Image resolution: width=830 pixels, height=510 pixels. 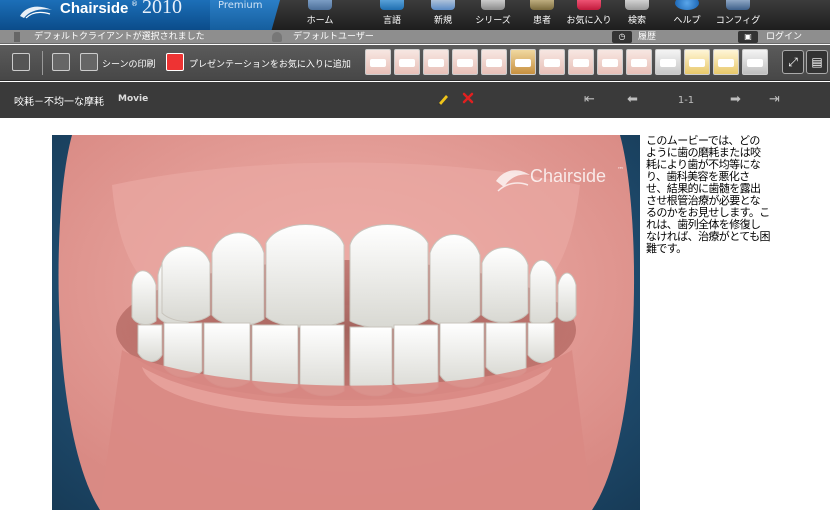 I want to click on nav-patient-label: 患者, so click(x=541, y=21).